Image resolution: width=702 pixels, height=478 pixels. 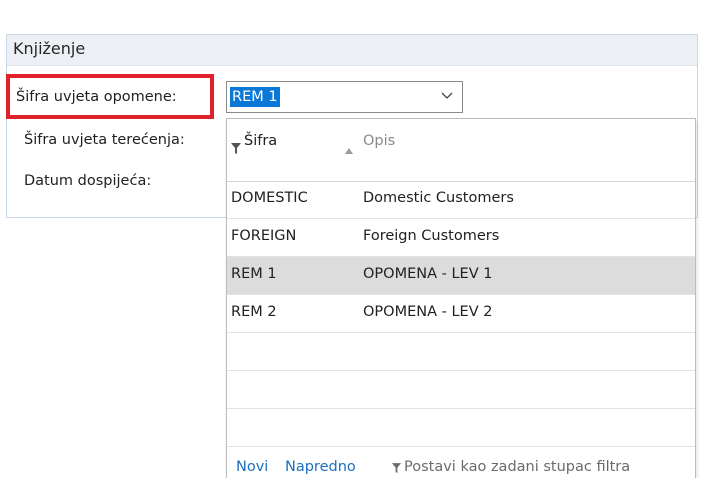 I want to click on payment-terms-label: Šifra uvjeta terećenja:, so click(x=104, y=140).